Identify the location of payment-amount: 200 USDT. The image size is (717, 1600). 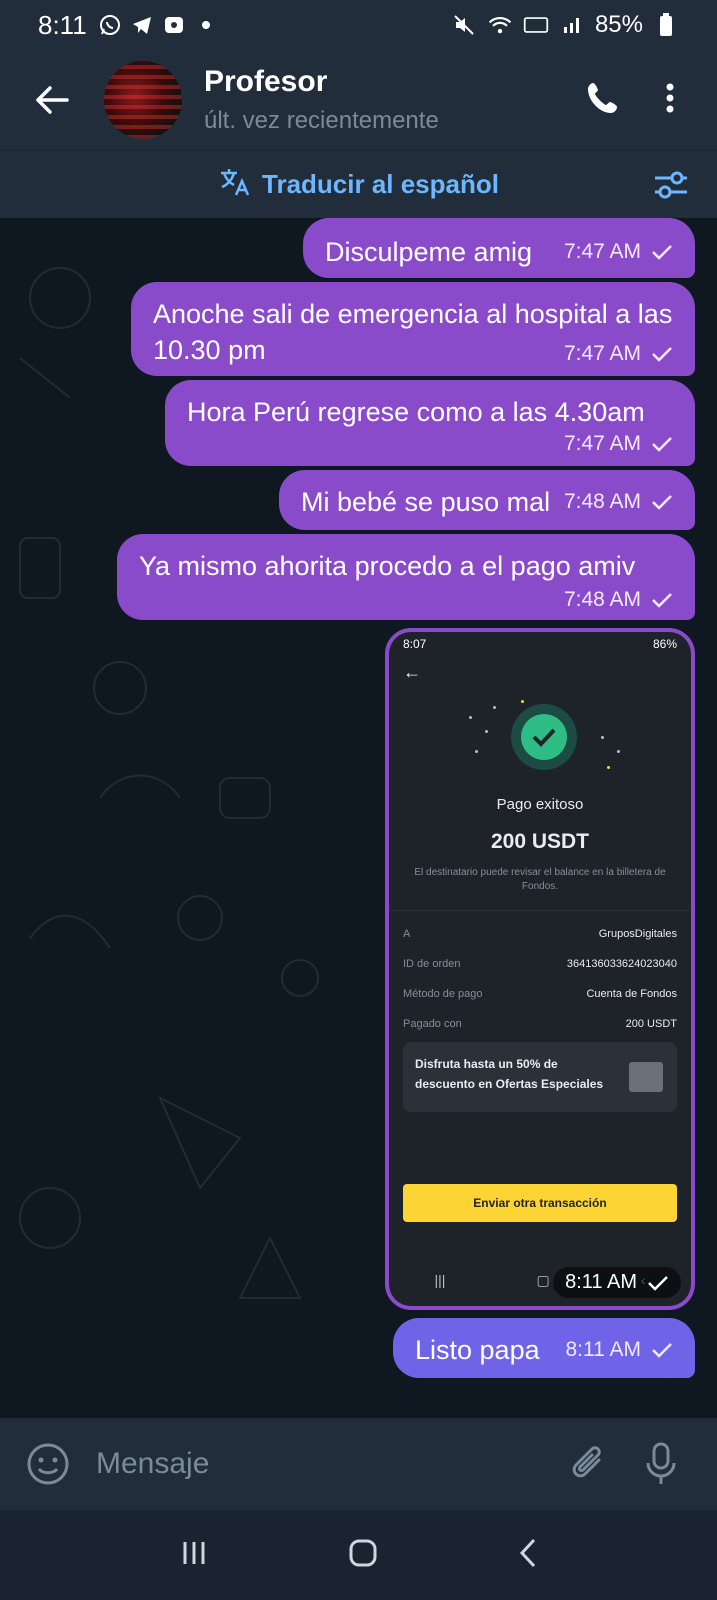
(540, 841).